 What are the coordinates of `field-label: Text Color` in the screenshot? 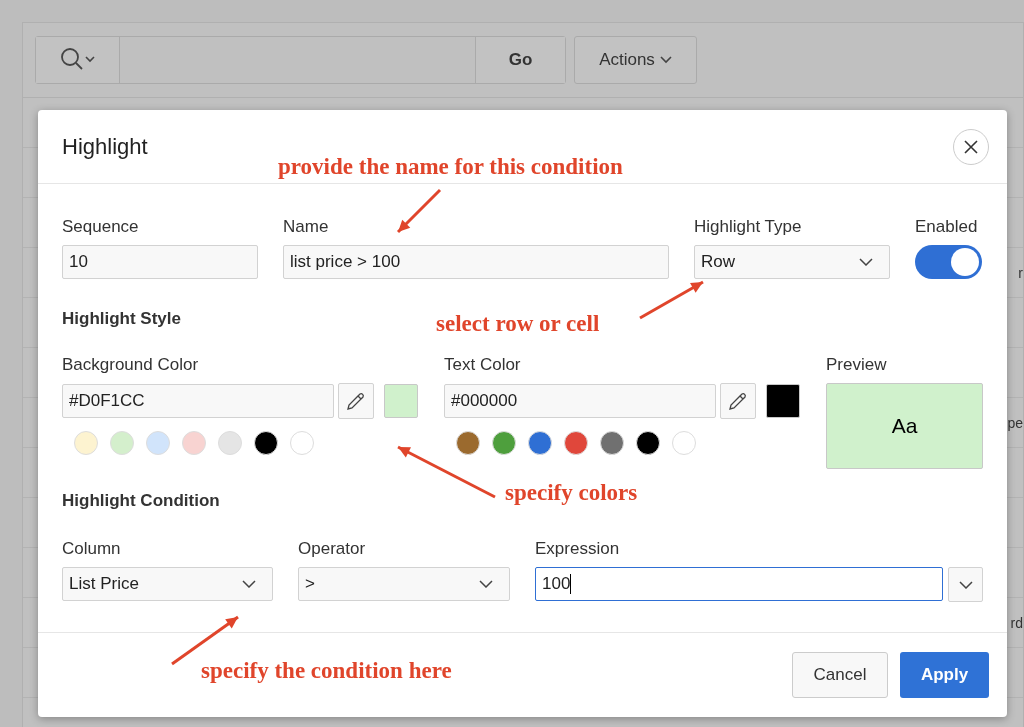 It's located at (483, 365).